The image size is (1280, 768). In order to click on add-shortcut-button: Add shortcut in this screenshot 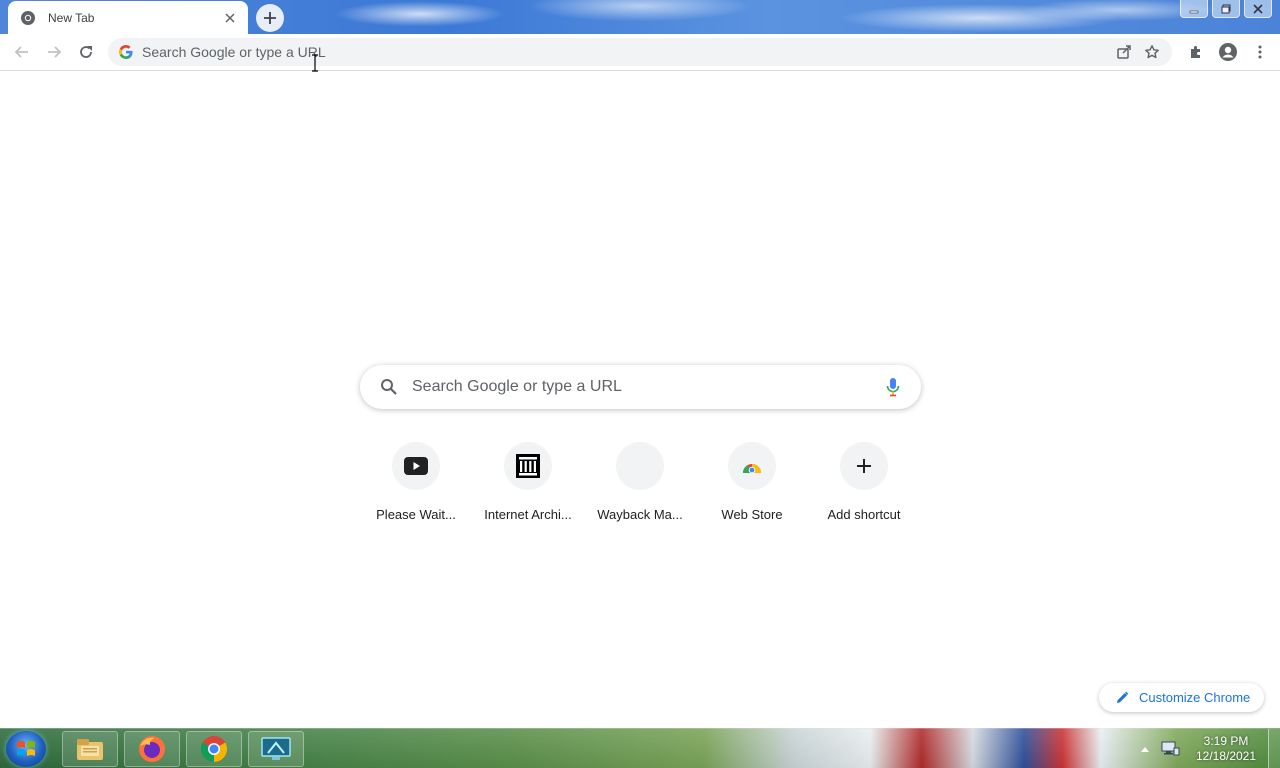, I will do `click(864, 487)`.